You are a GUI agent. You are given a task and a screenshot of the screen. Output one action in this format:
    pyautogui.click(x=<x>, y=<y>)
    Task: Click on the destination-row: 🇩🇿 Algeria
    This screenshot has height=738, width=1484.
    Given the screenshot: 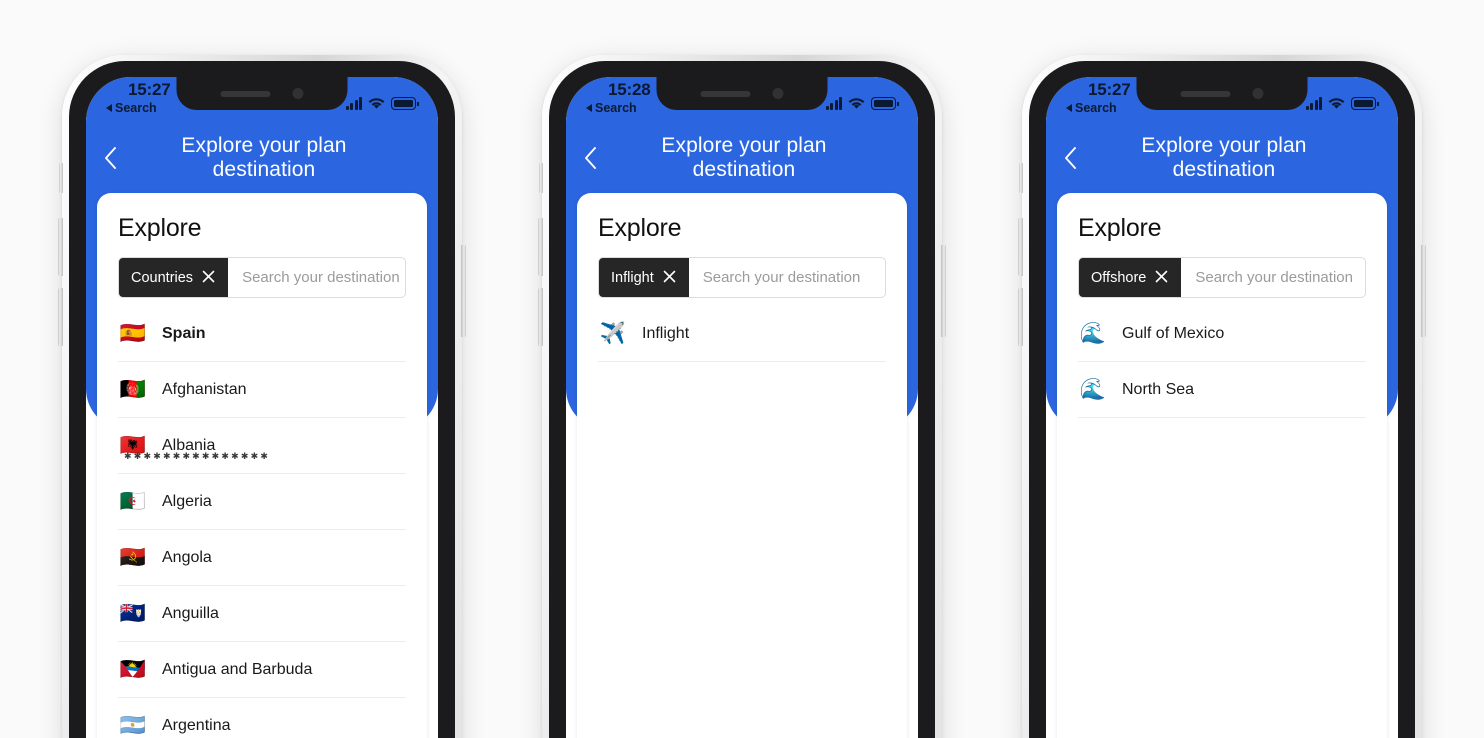 What is the action you would take?
    pyautogui.click(x=262, y=502)
    